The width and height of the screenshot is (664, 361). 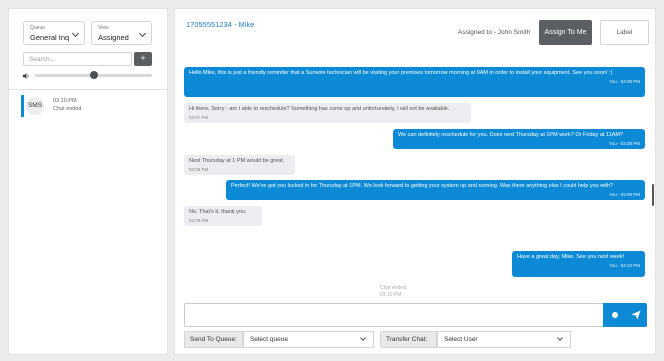 I want to click on slider-handle, so click(x=94, y=75).